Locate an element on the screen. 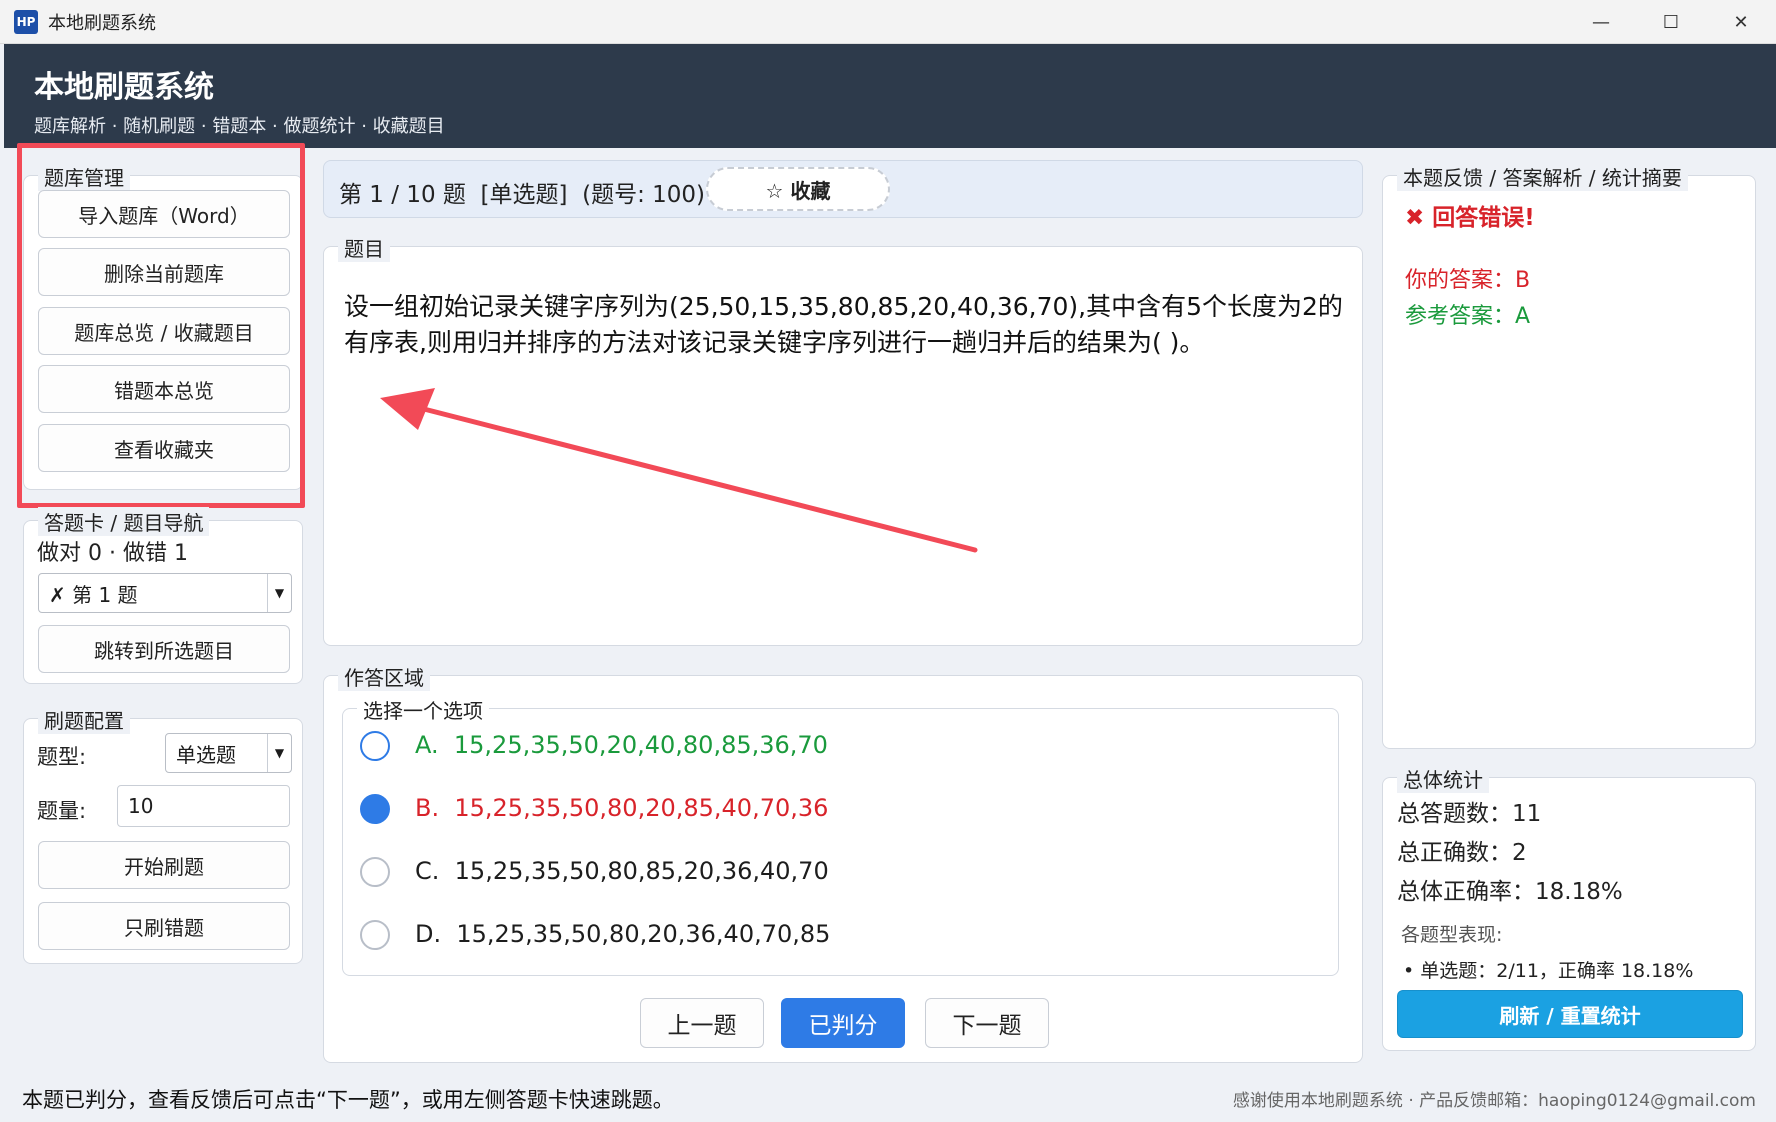 The image size is (1776, 1122). judged-button: 已判分 is located at coordinates (843, 1023).